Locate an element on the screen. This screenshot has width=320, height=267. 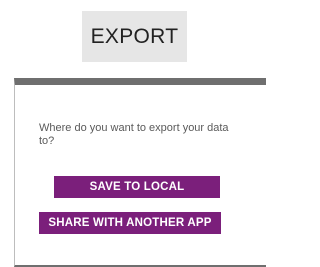
export-button: EXPORT is located at coordinates (134, 36).